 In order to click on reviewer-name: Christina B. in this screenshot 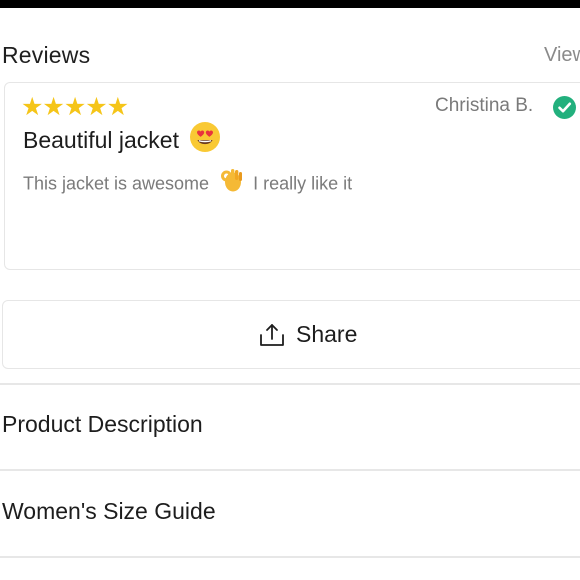, I will do `click(484, 105)`.